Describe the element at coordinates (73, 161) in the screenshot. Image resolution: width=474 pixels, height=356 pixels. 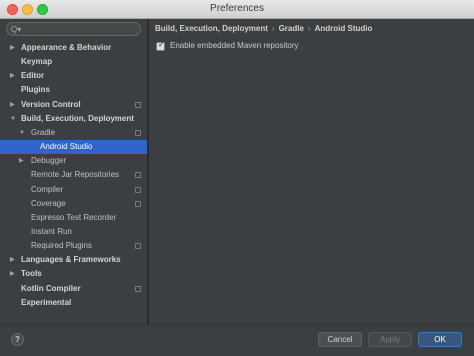
I see `sidebar-item: ▶ Debugger` at that location.